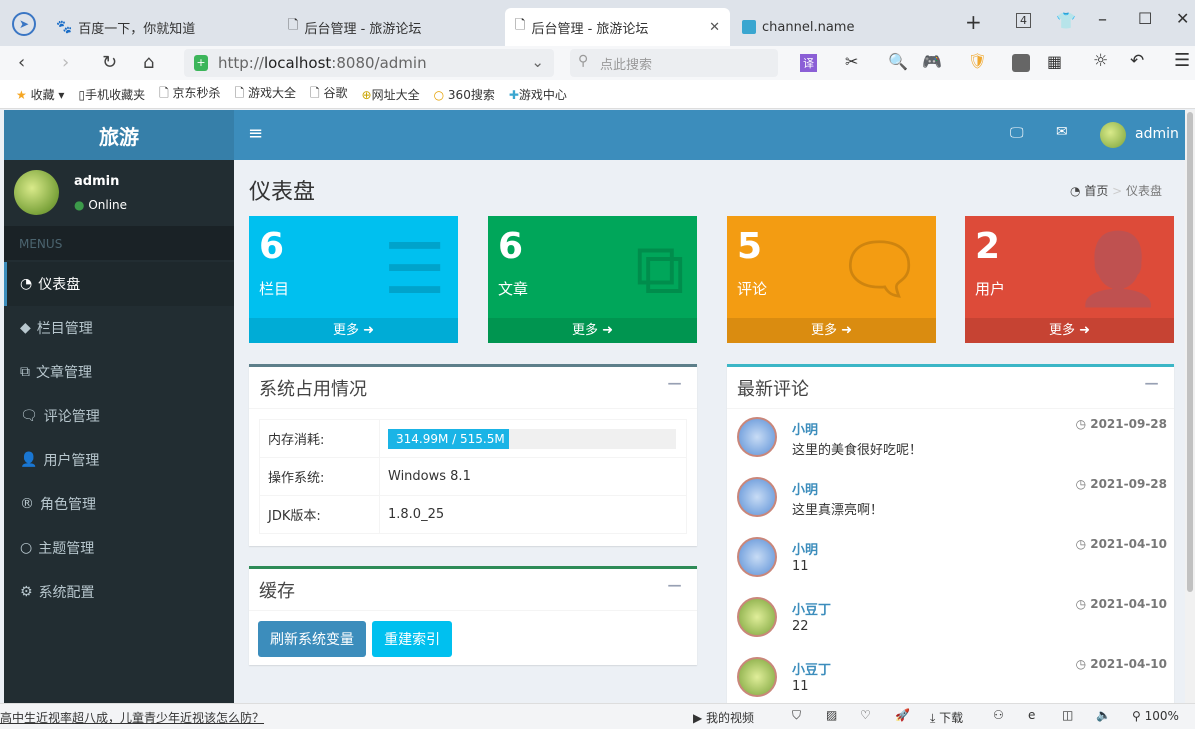  I want to click on home-icon: ⌂, so click(148, 62).